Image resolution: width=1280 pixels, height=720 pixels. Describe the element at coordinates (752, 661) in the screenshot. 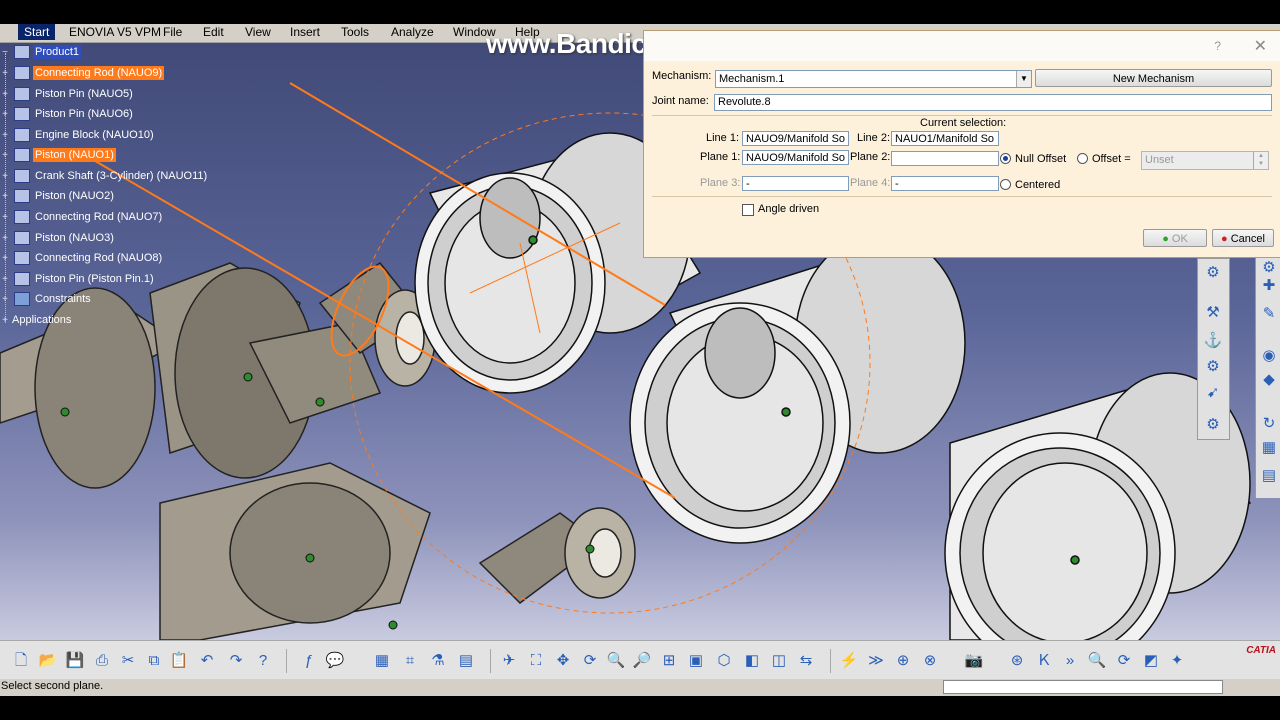

I see `shading-icon: ◧` at that location.